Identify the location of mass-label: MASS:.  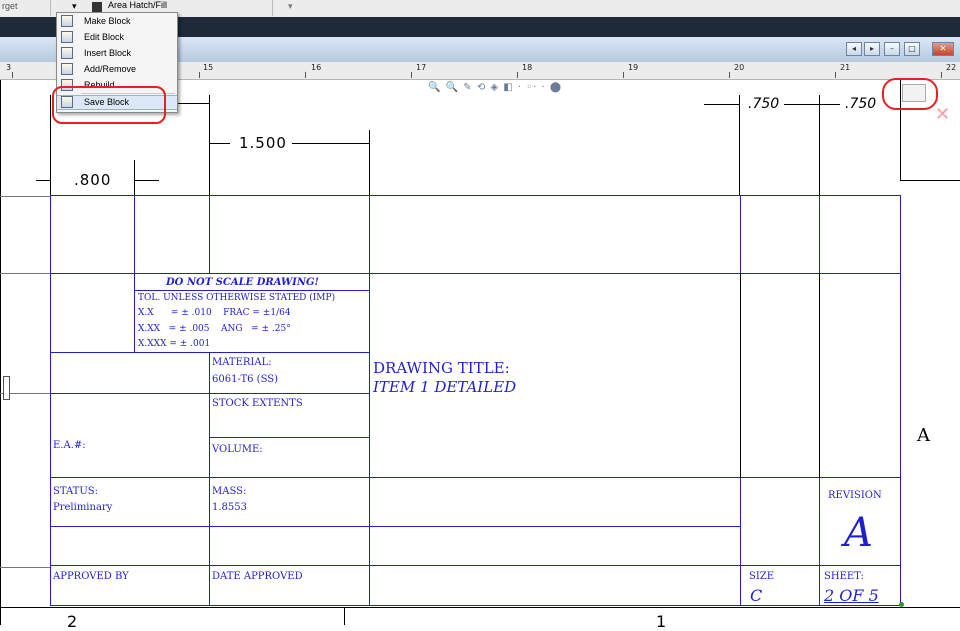
(229, 491).